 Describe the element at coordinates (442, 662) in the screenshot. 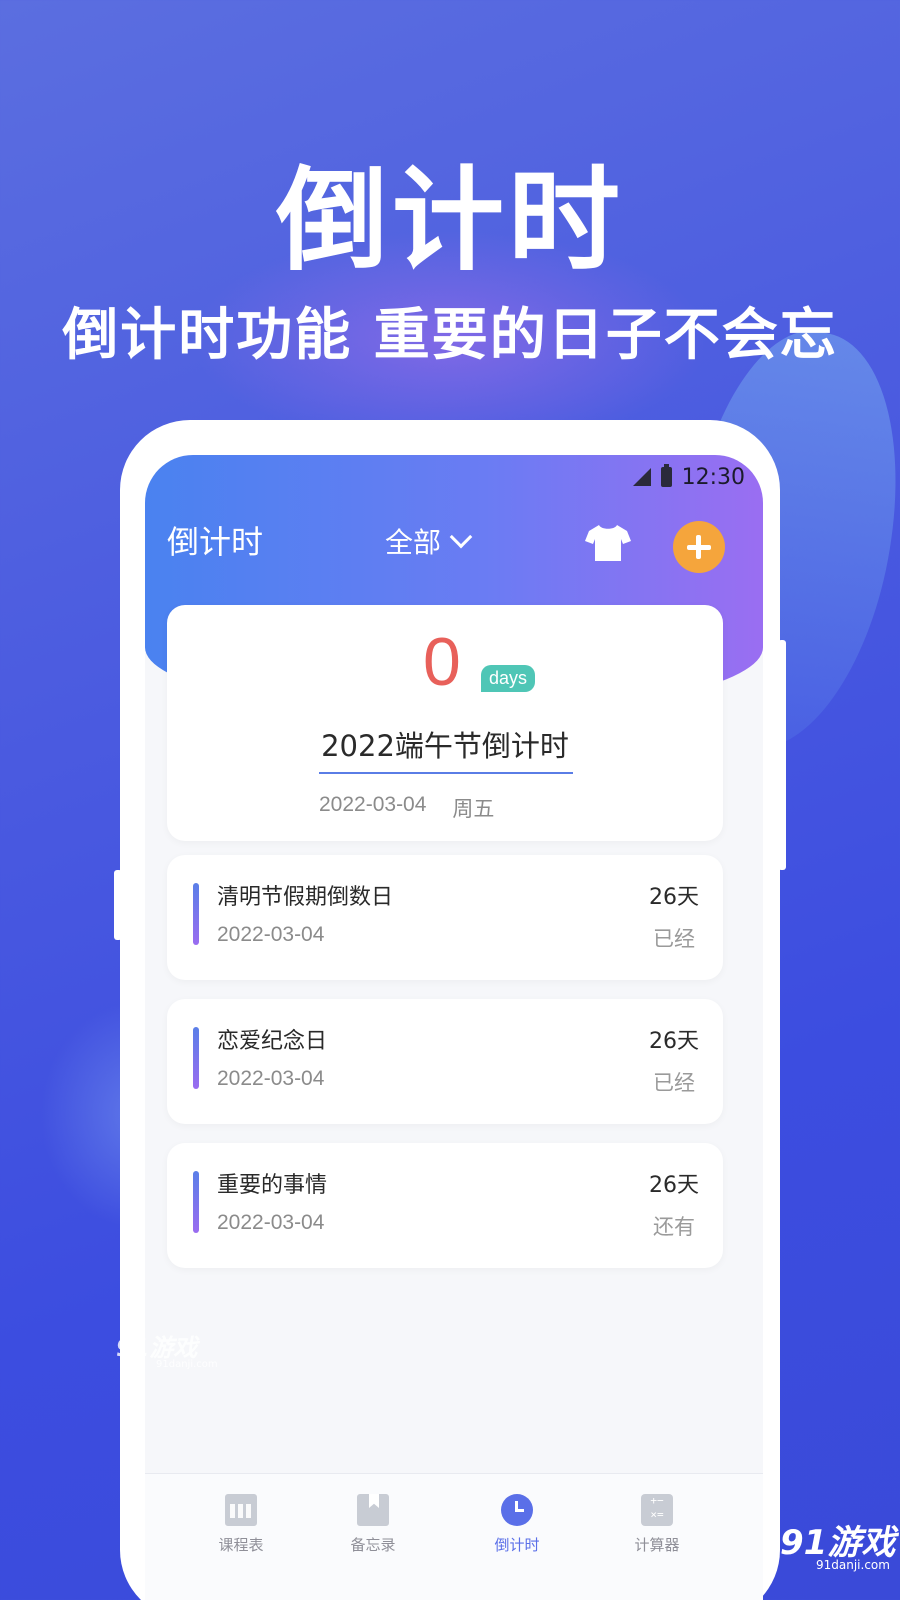

I see `days-count: 0` at that location.